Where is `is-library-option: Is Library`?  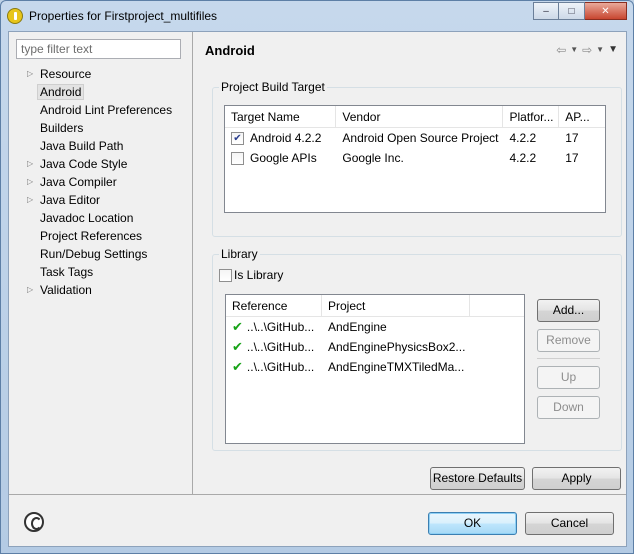 is-library-option: Is Library is located at coordinates (251, 275).